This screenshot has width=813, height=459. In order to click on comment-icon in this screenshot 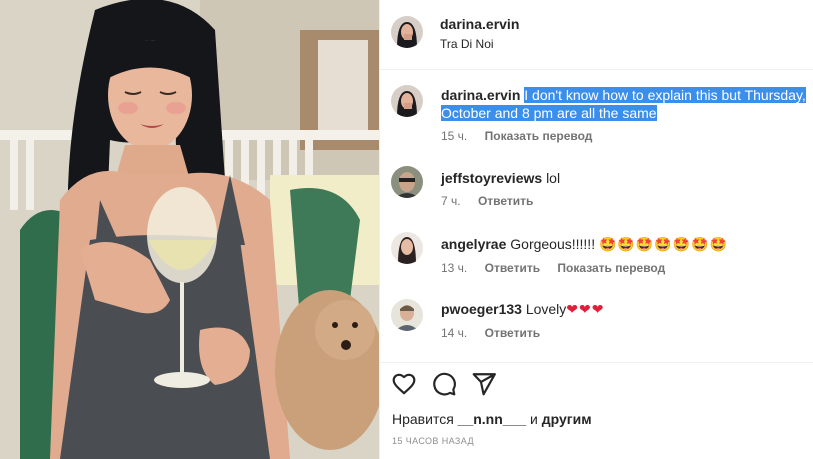, I will do `click(444, 384)`.